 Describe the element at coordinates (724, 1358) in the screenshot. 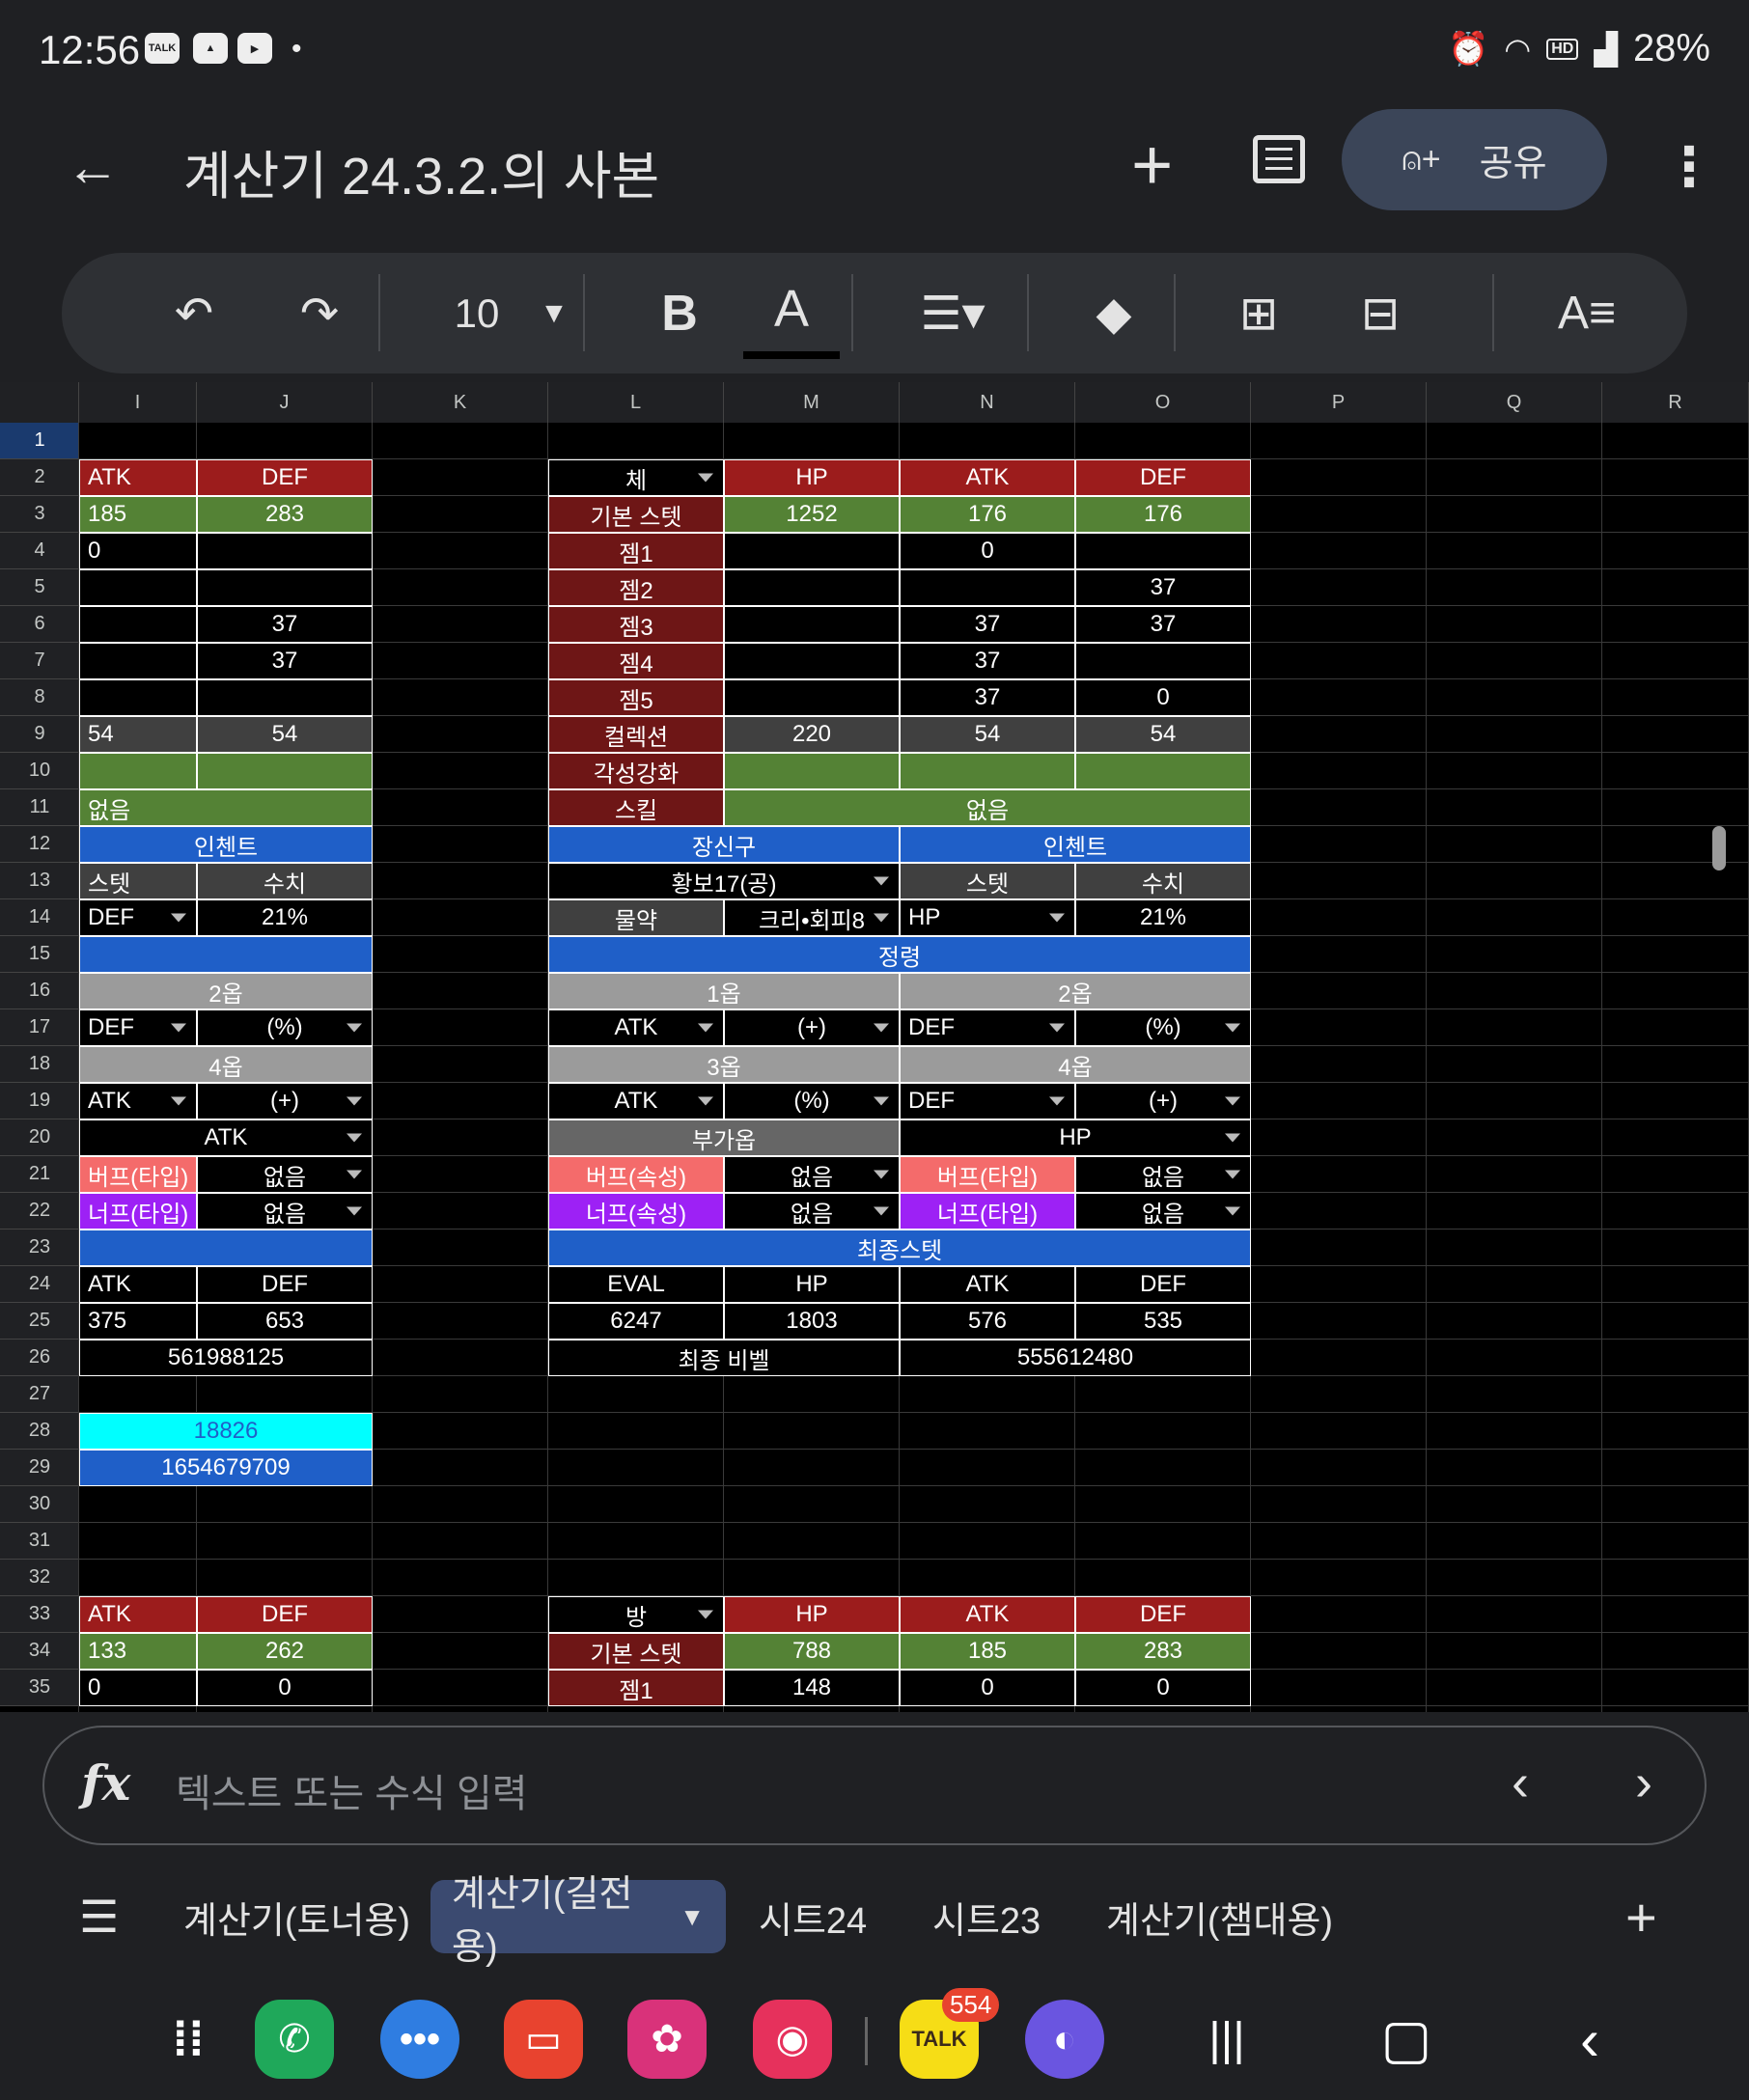

I see `cell-l26: 최종 비벨` at that location.